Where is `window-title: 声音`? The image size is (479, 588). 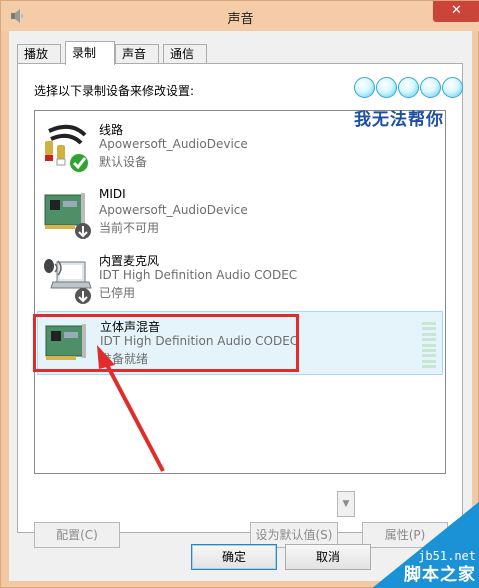
window-title: 声音 is located at coordinates (240, 19).